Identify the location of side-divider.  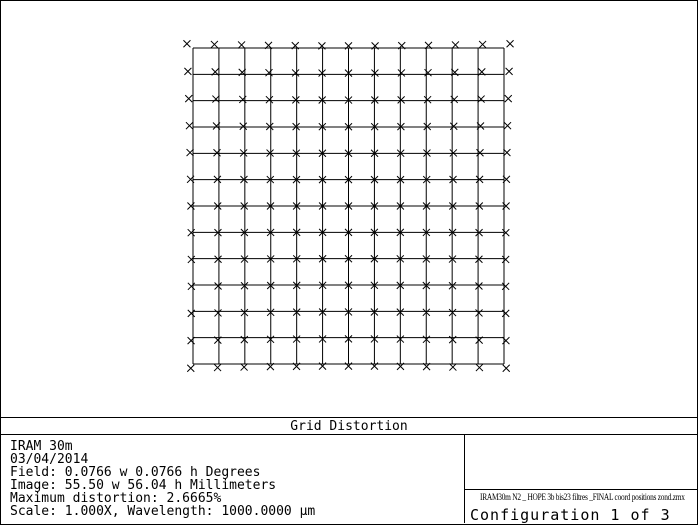
(581, 489).